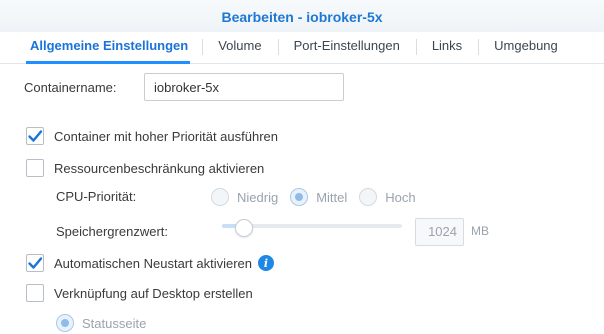 This screenshot has width=604, height=334. What do you see at coordinates (114, 323) in the screenshot?
I see `status-page-label: Statusseite` at bounding box center [114, 323].